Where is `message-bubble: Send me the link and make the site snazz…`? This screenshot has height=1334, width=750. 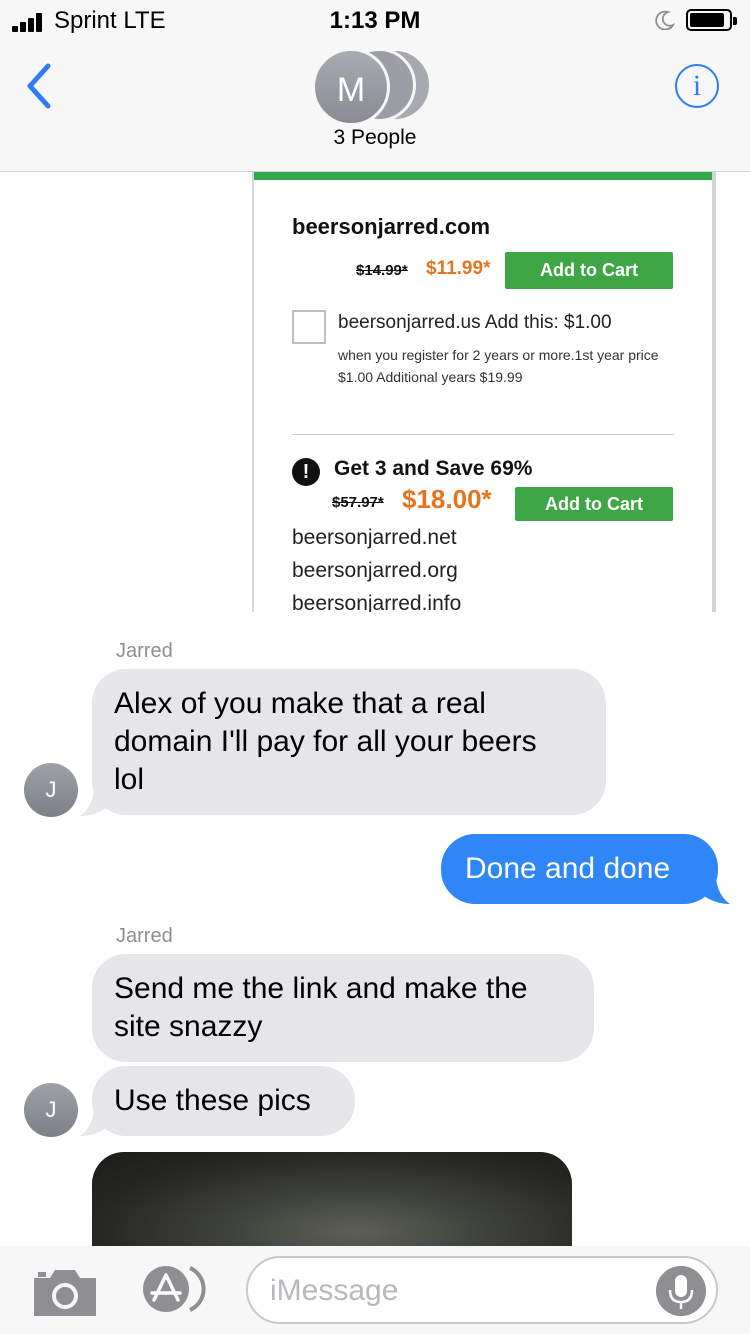
message-bubble: Send me the link and make the site snazz… is located at coordinates (343, 1008).